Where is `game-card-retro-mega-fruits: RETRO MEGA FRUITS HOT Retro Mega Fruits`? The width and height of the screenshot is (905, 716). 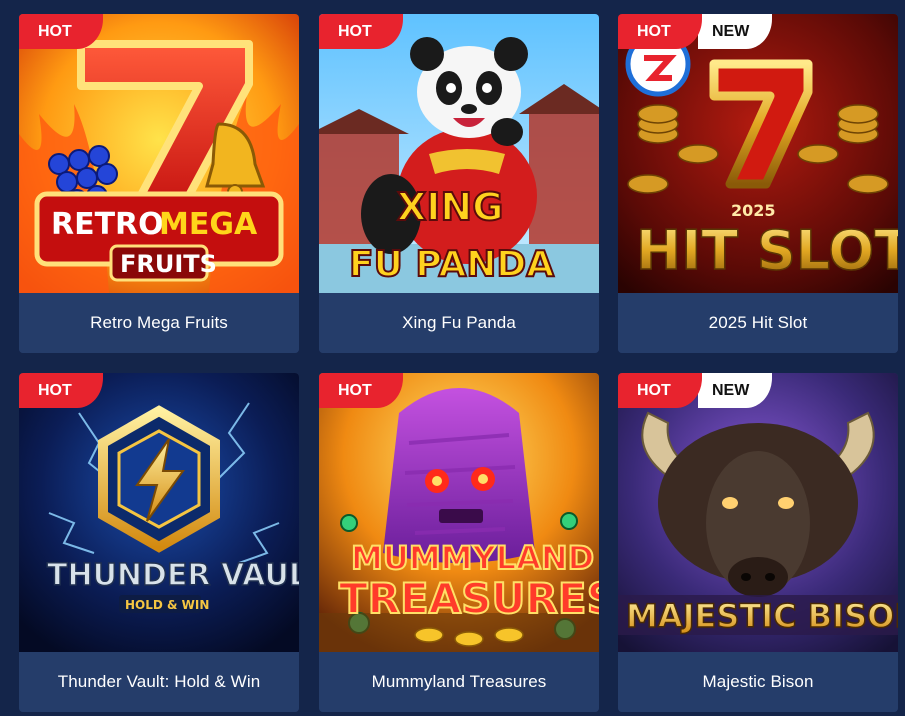 game-card-retro-mega-fruits: RETRO MEGA FRUITS HOT Retro Mega Fruits is located at coordinates (159, 183).